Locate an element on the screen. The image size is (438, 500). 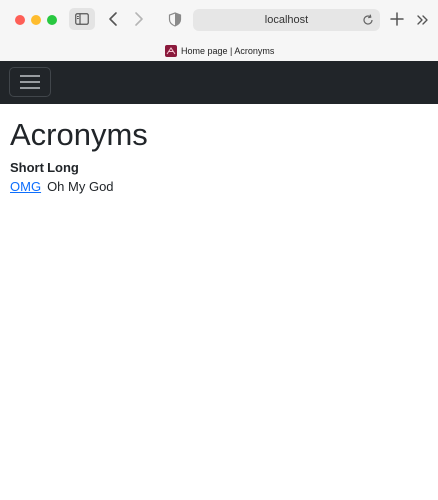
sidebar-toggle-button is located at coordinates (82, 19).